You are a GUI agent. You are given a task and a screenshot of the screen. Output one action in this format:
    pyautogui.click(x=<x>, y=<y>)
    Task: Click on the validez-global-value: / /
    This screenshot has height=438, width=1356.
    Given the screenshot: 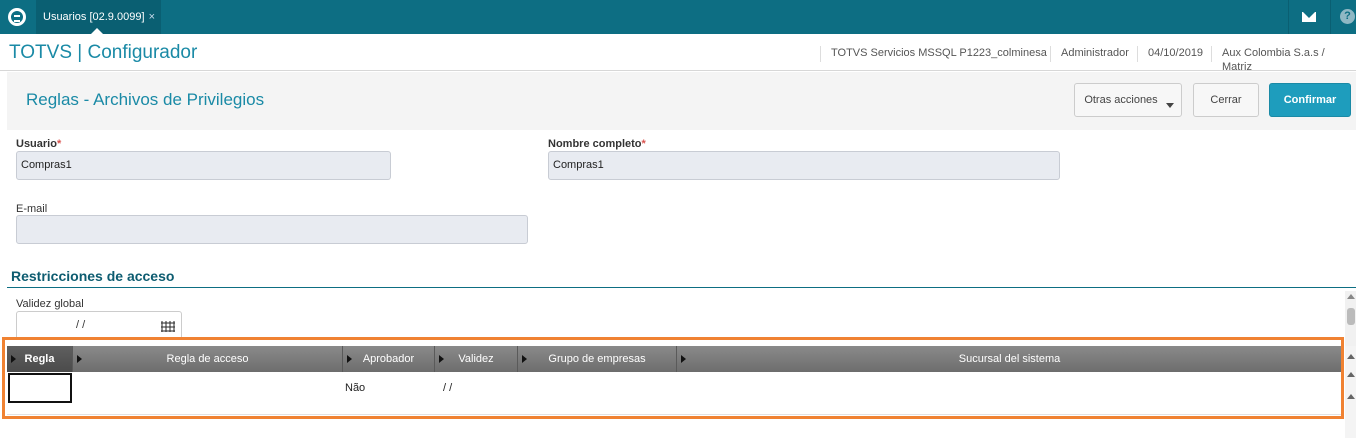 What is the action you would take?
    pyautogui.click(x=81, y=325)
    